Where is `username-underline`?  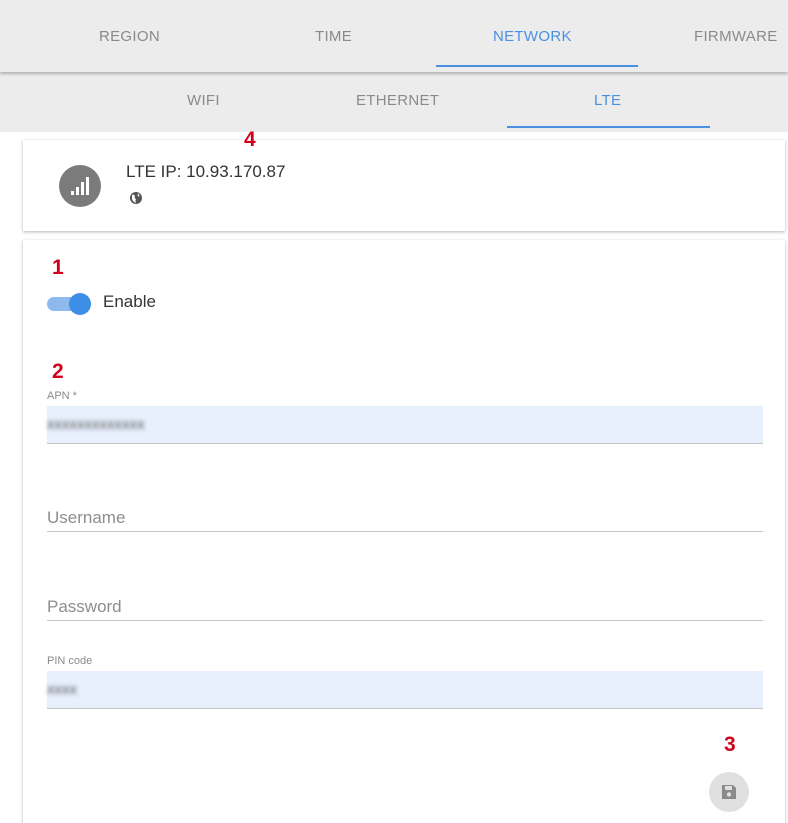 username-underline is located at coordinates (405, 531).